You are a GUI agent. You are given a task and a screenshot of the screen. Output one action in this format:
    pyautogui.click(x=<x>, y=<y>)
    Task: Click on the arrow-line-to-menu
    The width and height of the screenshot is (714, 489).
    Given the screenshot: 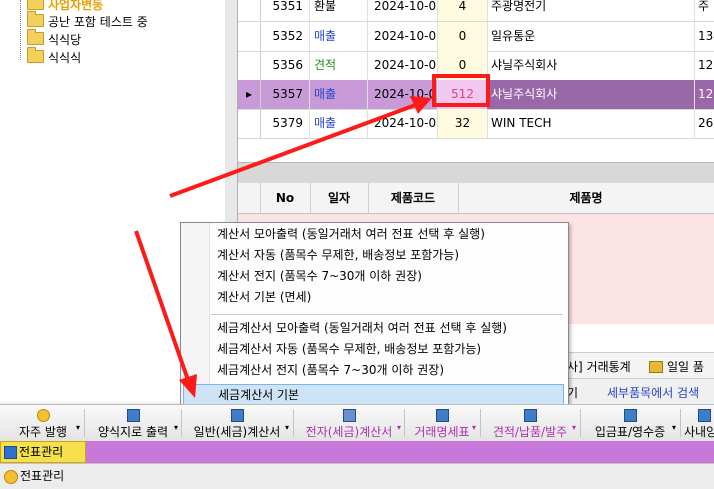 What is the action you would take?
    pyautogui.click(x=162, y=305)
    